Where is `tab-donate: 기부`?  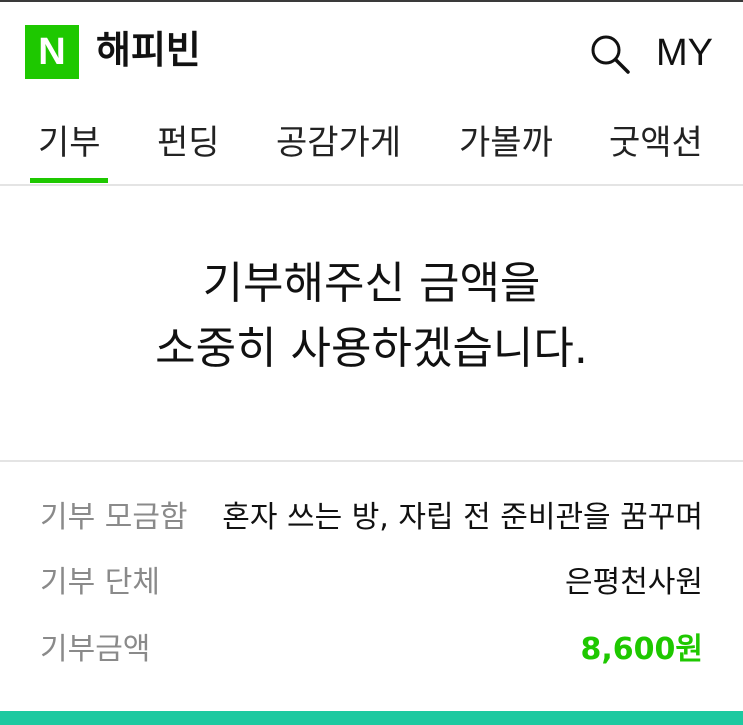 tab-donate: 기부 is located at coordinates (69, 143).